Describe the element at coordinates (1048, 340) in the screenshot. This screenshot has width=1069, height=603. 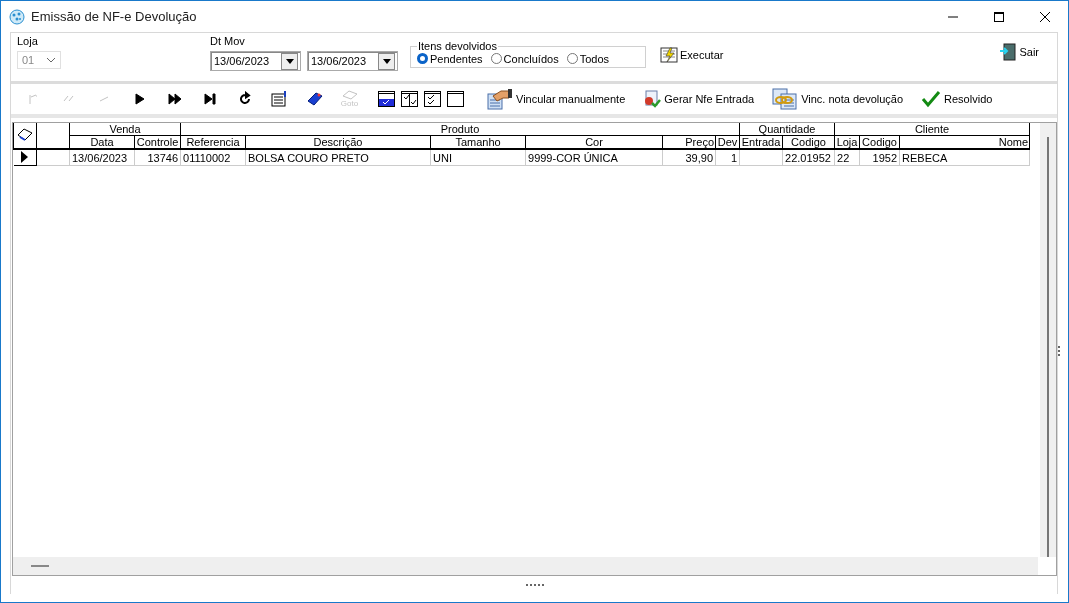
I see `vertical-scrollbar` at that location.